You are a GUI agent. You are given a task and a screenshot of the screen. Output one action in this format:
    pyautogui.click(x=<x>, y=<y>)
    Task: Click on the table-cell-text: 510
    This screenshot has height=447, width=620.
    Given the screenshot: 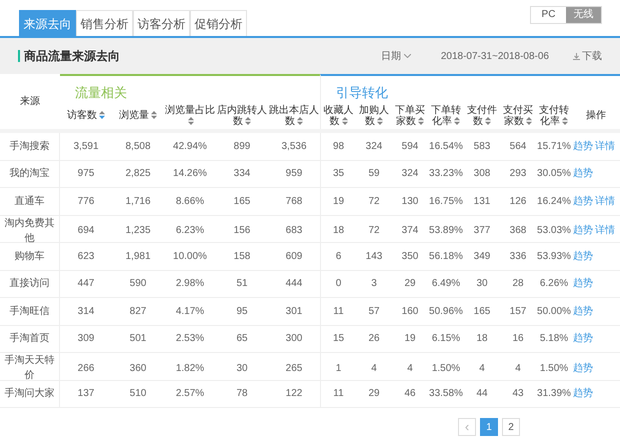 What is the action you would take?
    pyautogui.click(x=138, y=394)
    